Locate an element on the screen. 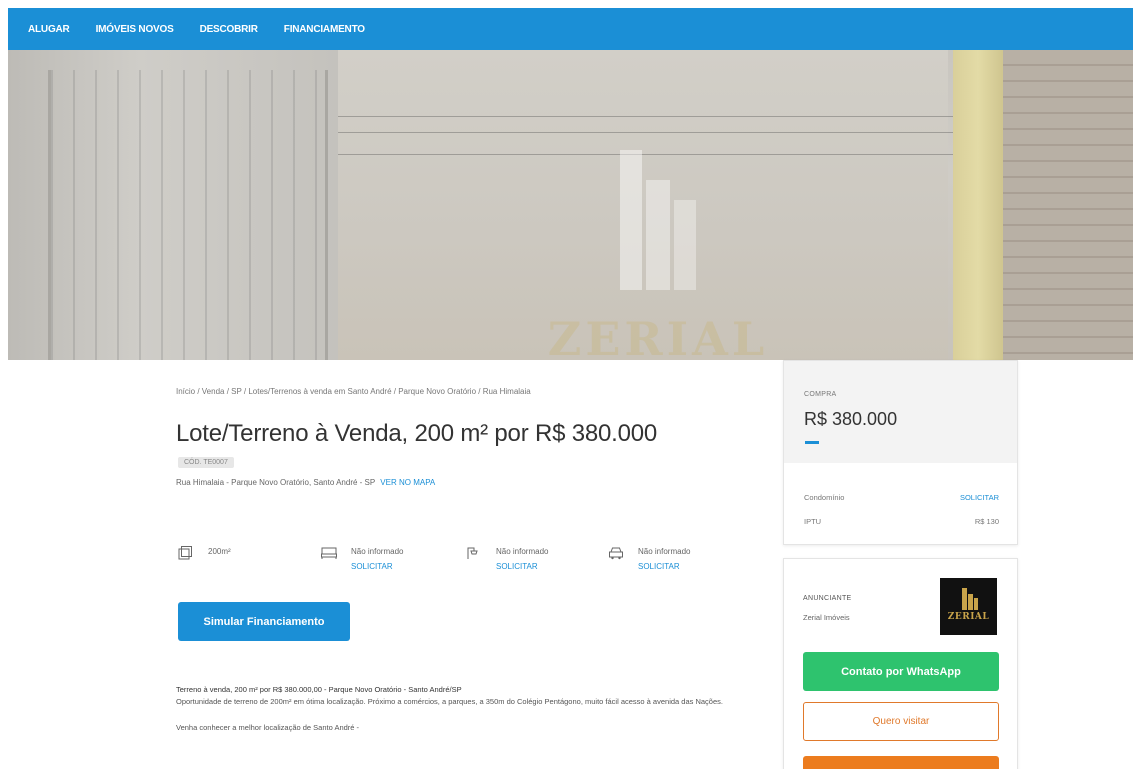 The height and width of the screenshot is (769, 1133). iptu-label: IPTU is located at coordinates (813, 521).